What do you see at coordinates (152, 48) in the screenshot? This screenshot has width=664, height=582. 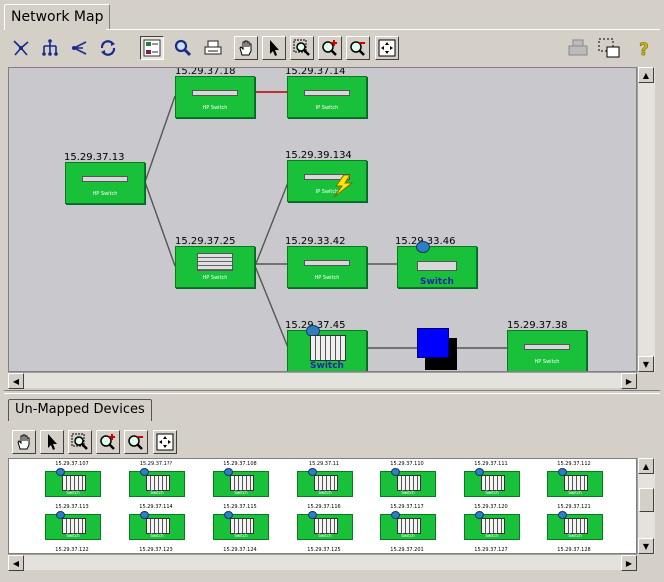 I see `legend-icon` at bounding box center [152, 48].